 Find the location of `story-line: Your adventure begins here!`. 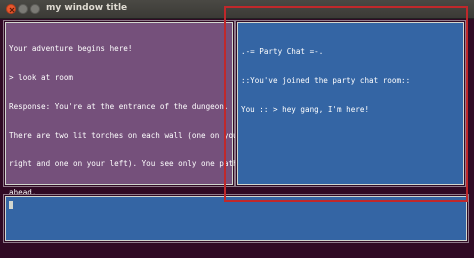

story-line: Your adventure begins here! is located at coordinates (71, 49).